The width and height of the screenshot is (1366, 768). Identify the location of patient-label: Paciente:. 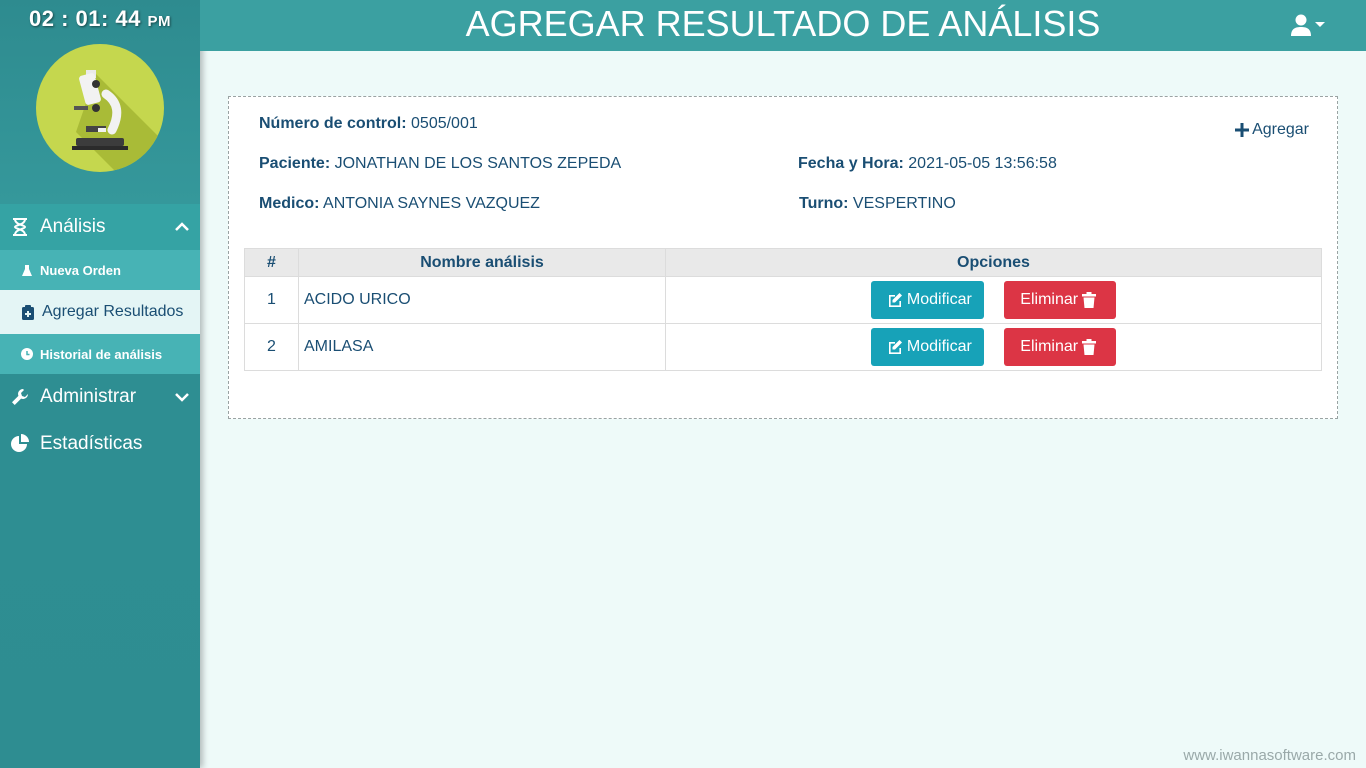
(295, 163).